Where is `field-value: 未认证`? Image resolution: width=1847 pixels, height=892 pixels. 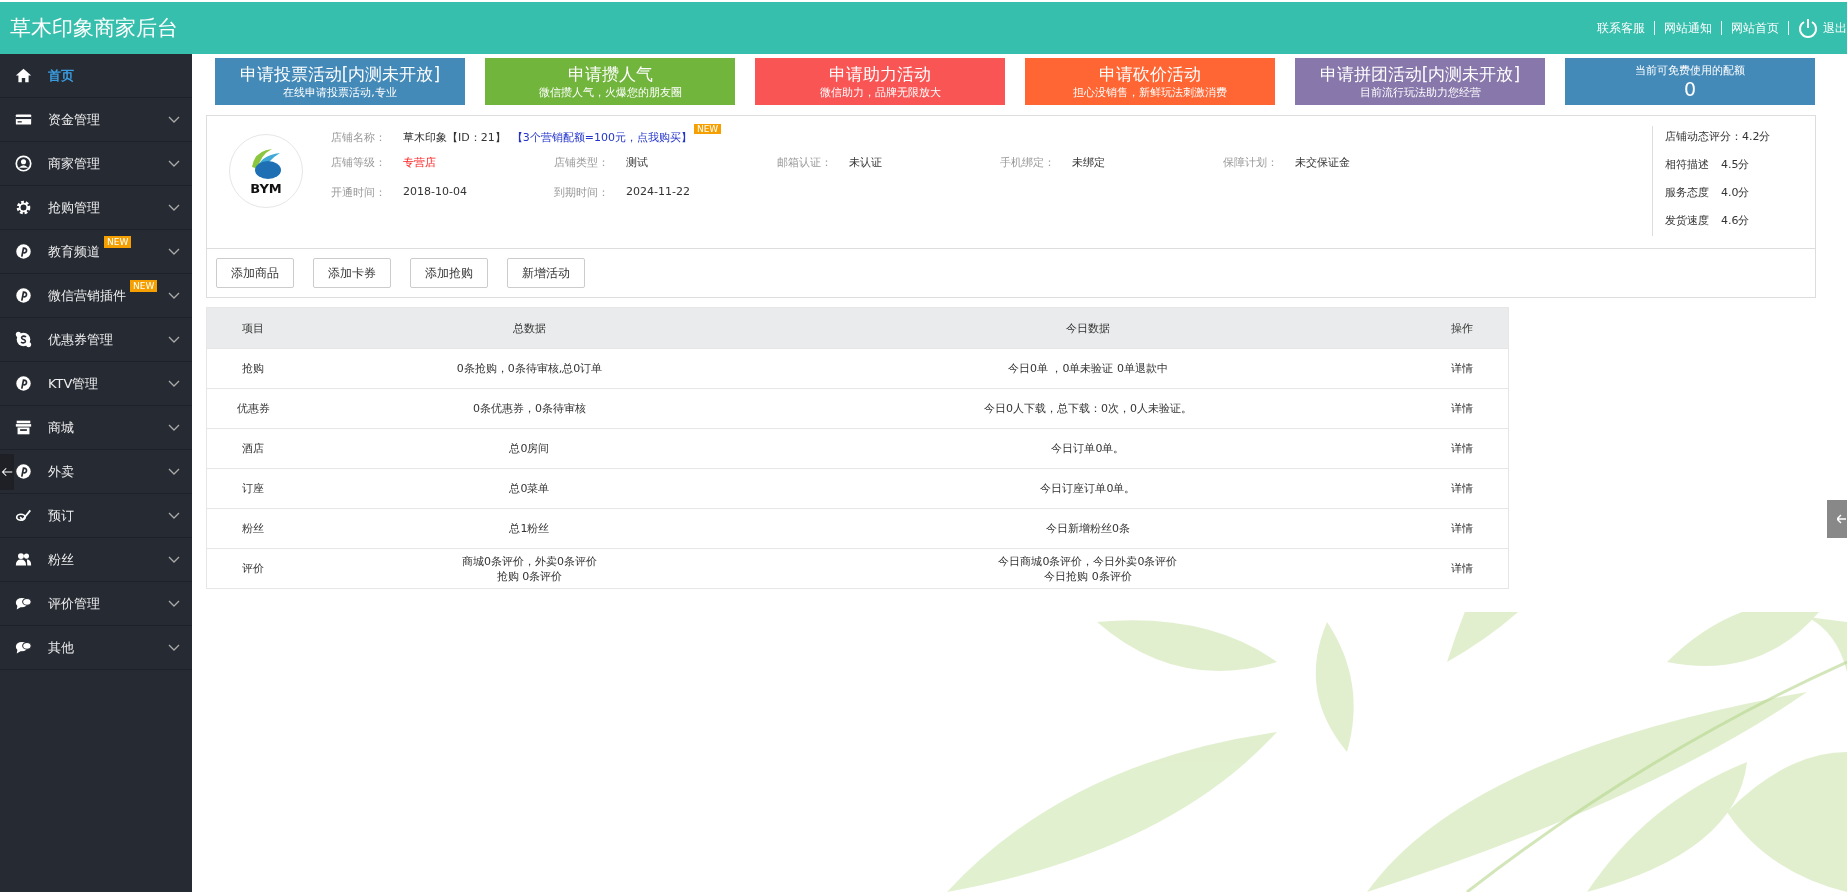
field-value: 未认证 is located at coordinates (865, 162).